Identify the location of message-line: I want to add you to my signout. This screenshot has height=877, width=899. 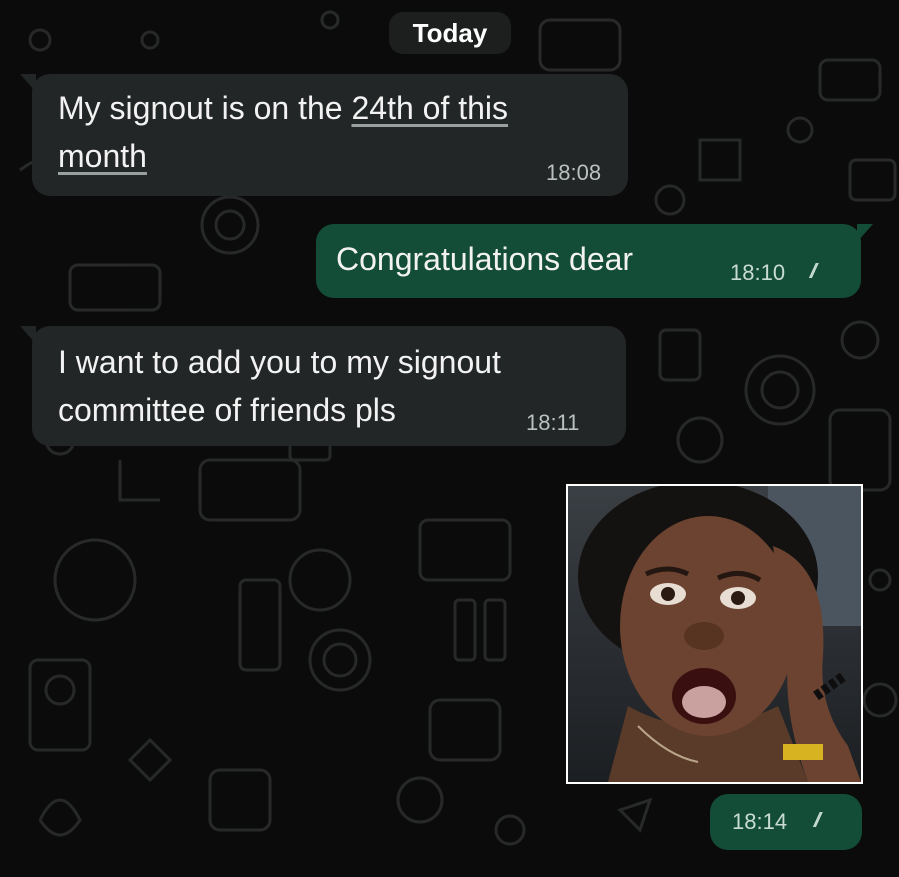
(279, 362).